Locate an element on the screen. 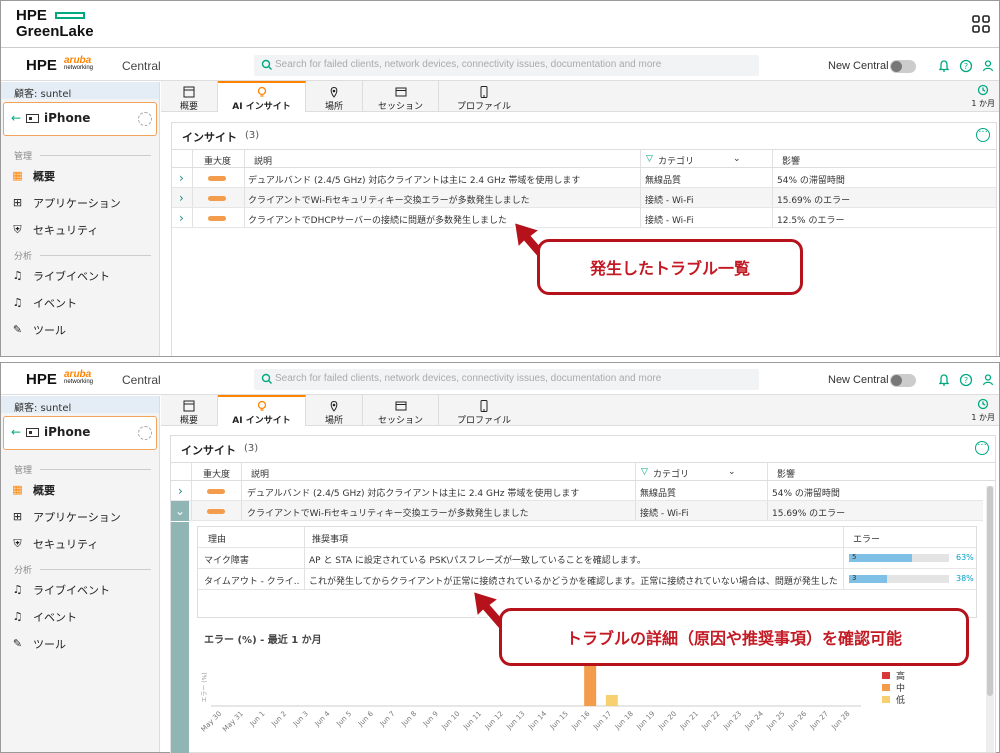  error-percent: 38% is located at coordinates (965, 578).